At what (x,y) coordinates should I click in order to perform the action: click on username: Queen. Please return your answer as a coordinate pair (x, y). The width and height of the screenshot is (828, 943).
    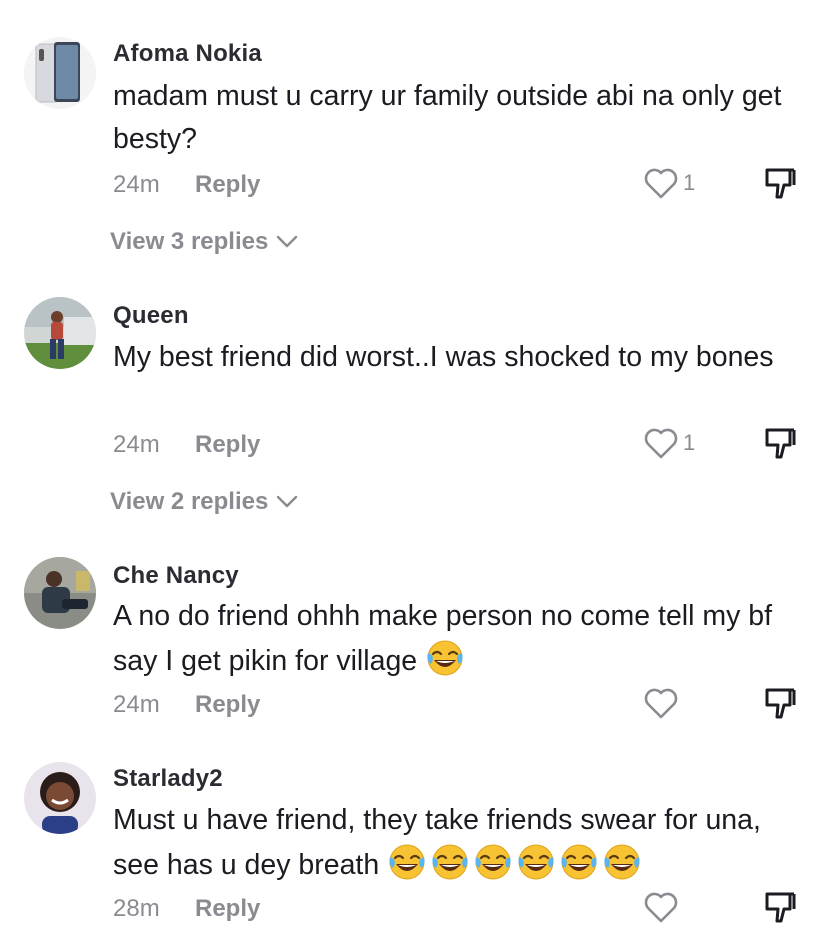
    Looking at the image, I should click on (151, 316).